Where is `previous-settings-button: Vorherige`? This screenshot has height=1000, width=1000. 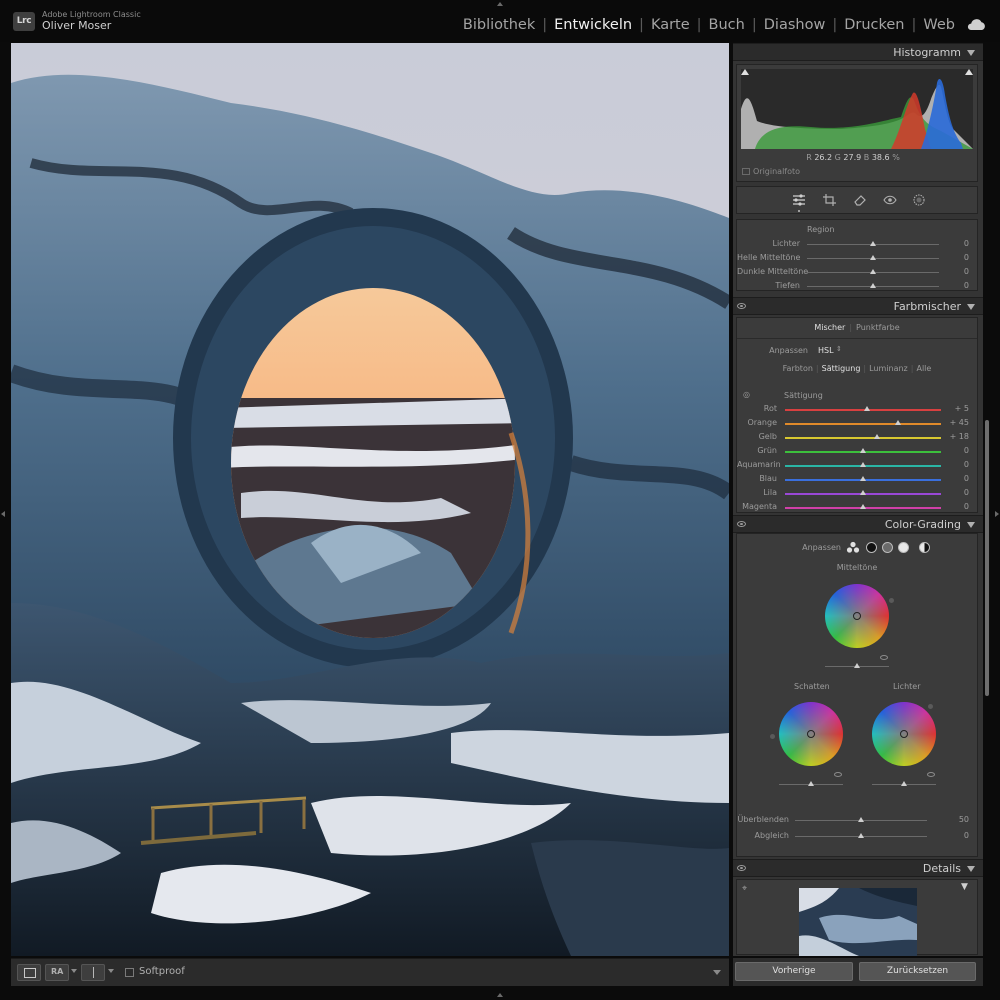
previous-settings-button: Vorherige is located at coordinates (794, 971).